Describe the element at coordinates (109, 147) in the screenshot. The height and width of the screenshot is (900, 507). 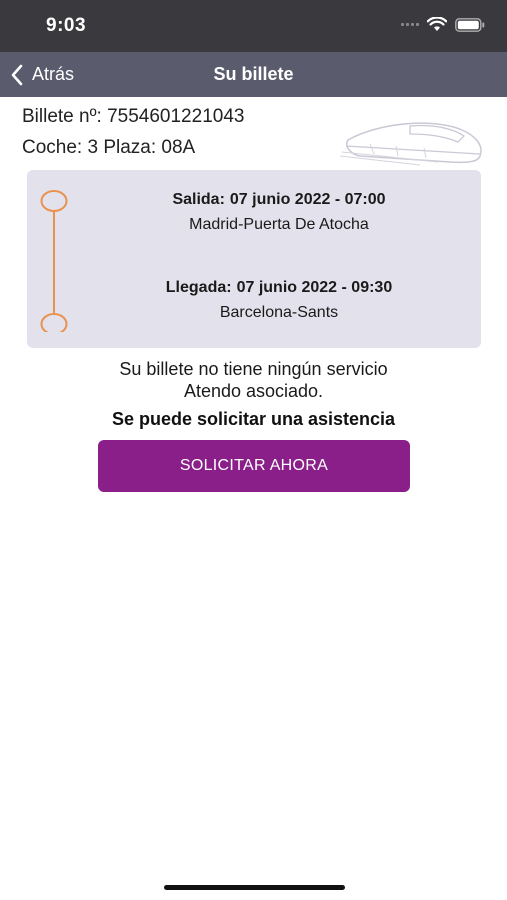
I see `ticket-seat: Coche: 3 Plaza: 08A` at that location.